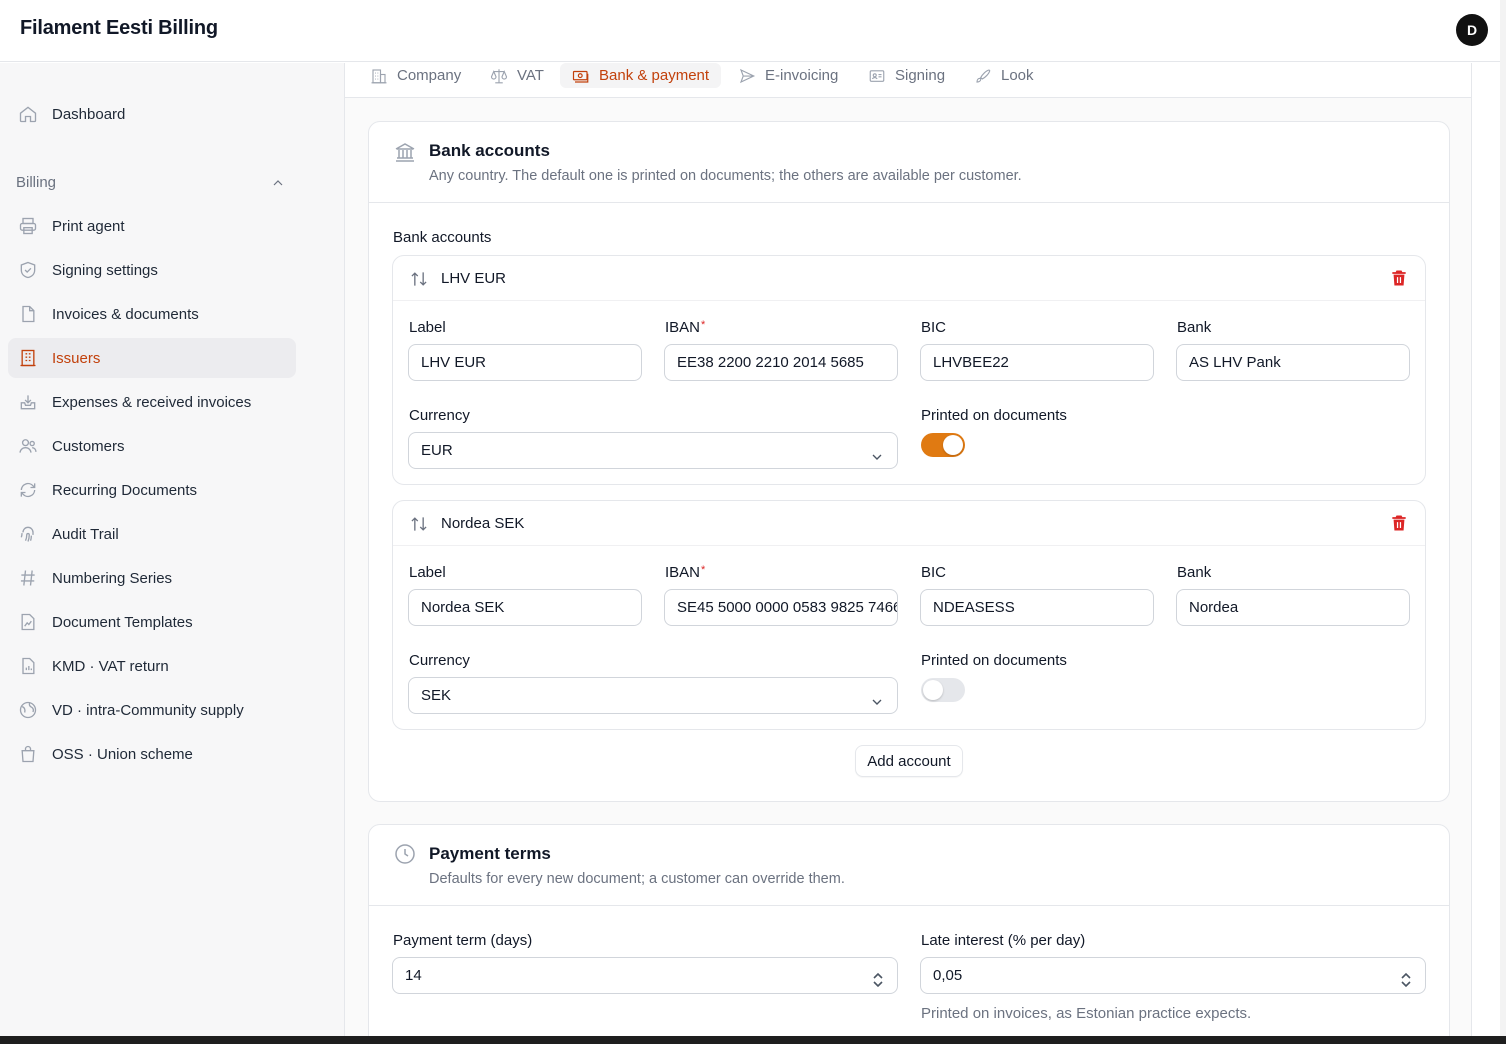 This screenshot has width=1506, height=1044. What do you see at coordinates (379, 76) in the screenshot?
I see `building-icon` at bounding box center [379, 76].